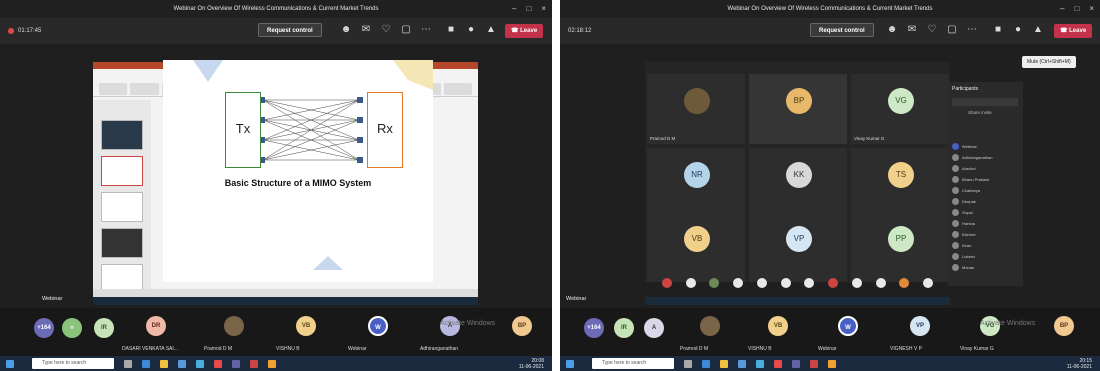  Describe the element at coordinates (696, 183) in the screenshot. I see `gallery-tile: NR` at that location.